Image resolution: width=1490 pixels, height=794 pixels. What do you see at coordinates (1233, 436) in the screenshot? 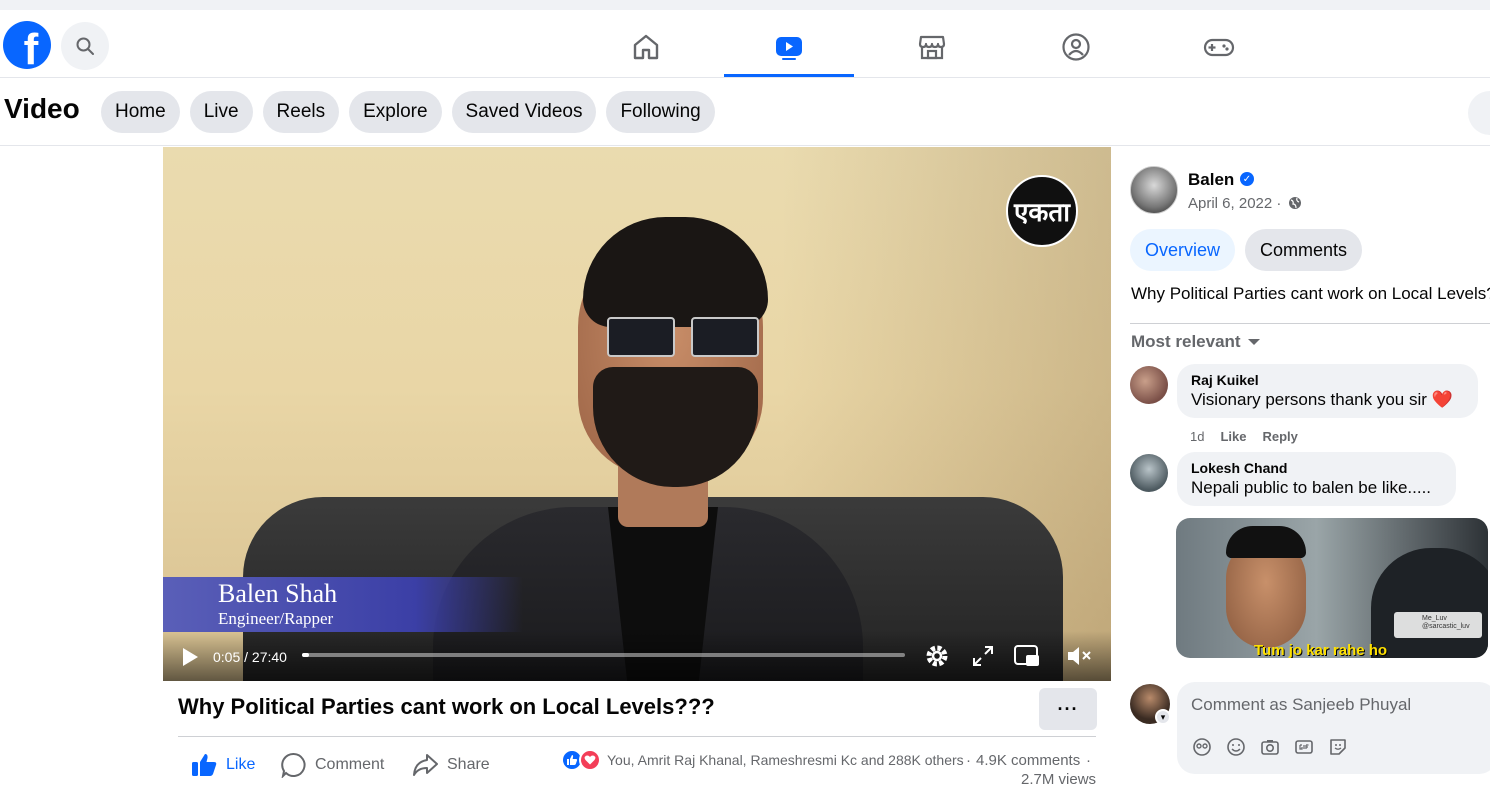
I see `comment-like-button: Like` at bounding box center [1233, 436].